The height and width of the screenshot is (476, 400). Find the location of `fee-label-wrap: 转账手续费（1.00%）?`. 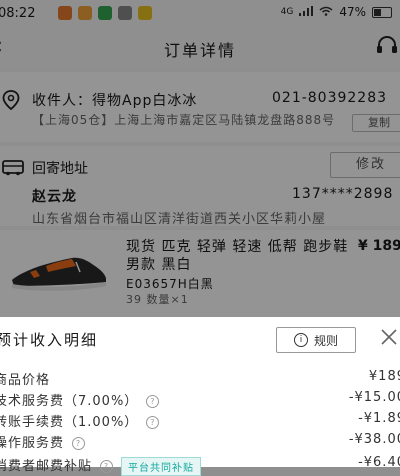

fee-label-wrap: 转账手续费（1.00%）? is located at coordinates (80, 420).